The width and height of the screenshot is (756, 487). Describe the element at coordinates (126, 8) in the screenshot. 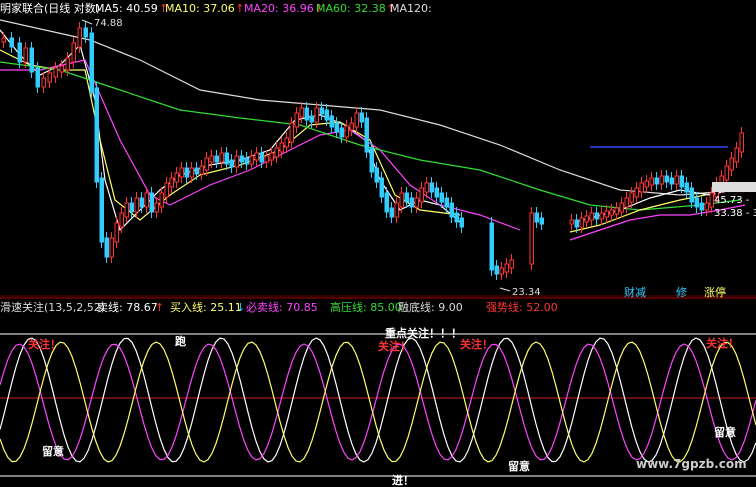

I see `ma-legend-item: MA5: 40.59` at that location.